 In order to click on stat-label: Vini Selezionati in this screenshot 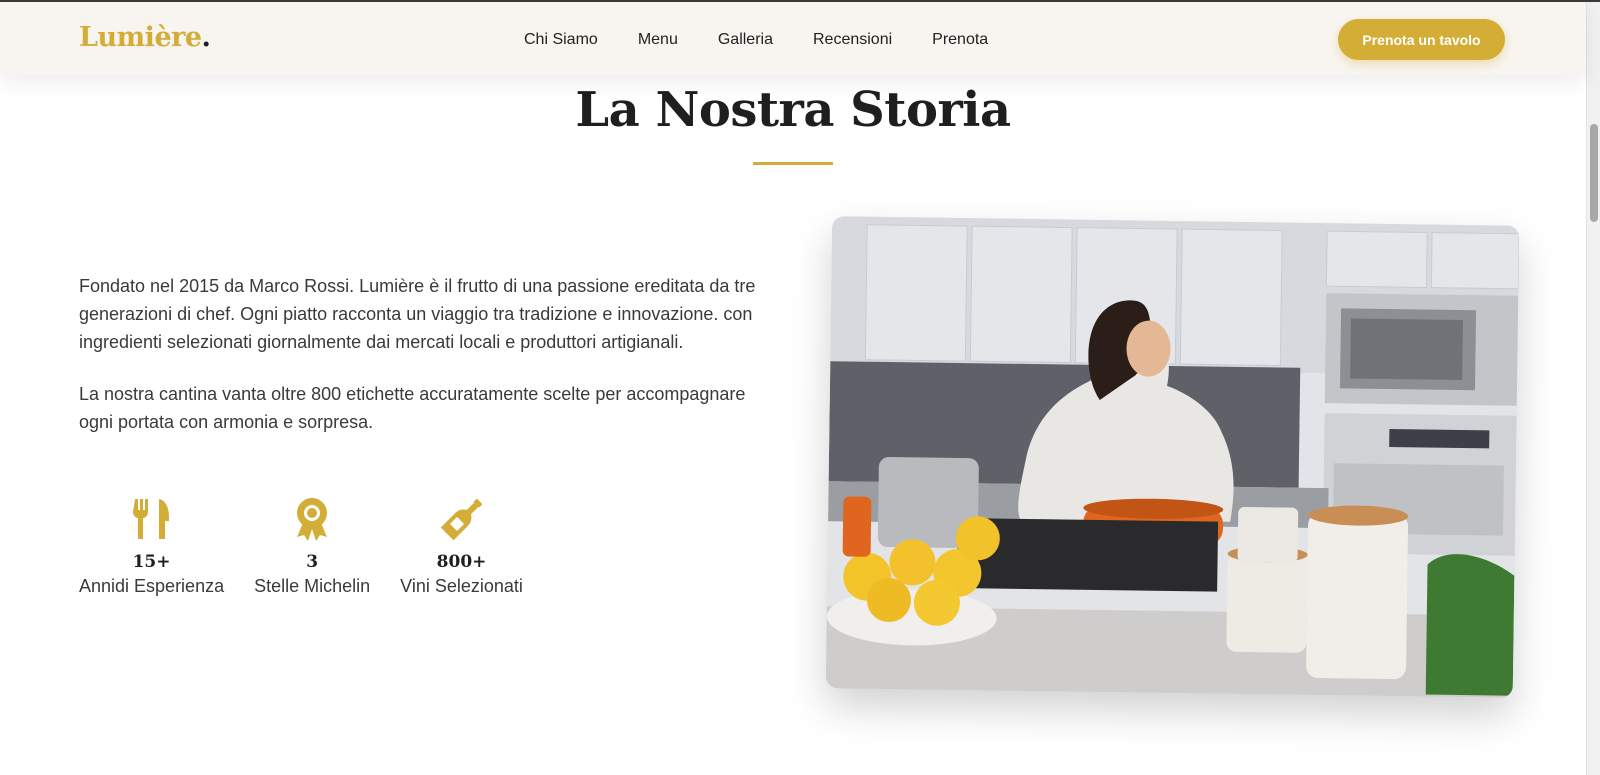, I will do `click(461, 586)`.